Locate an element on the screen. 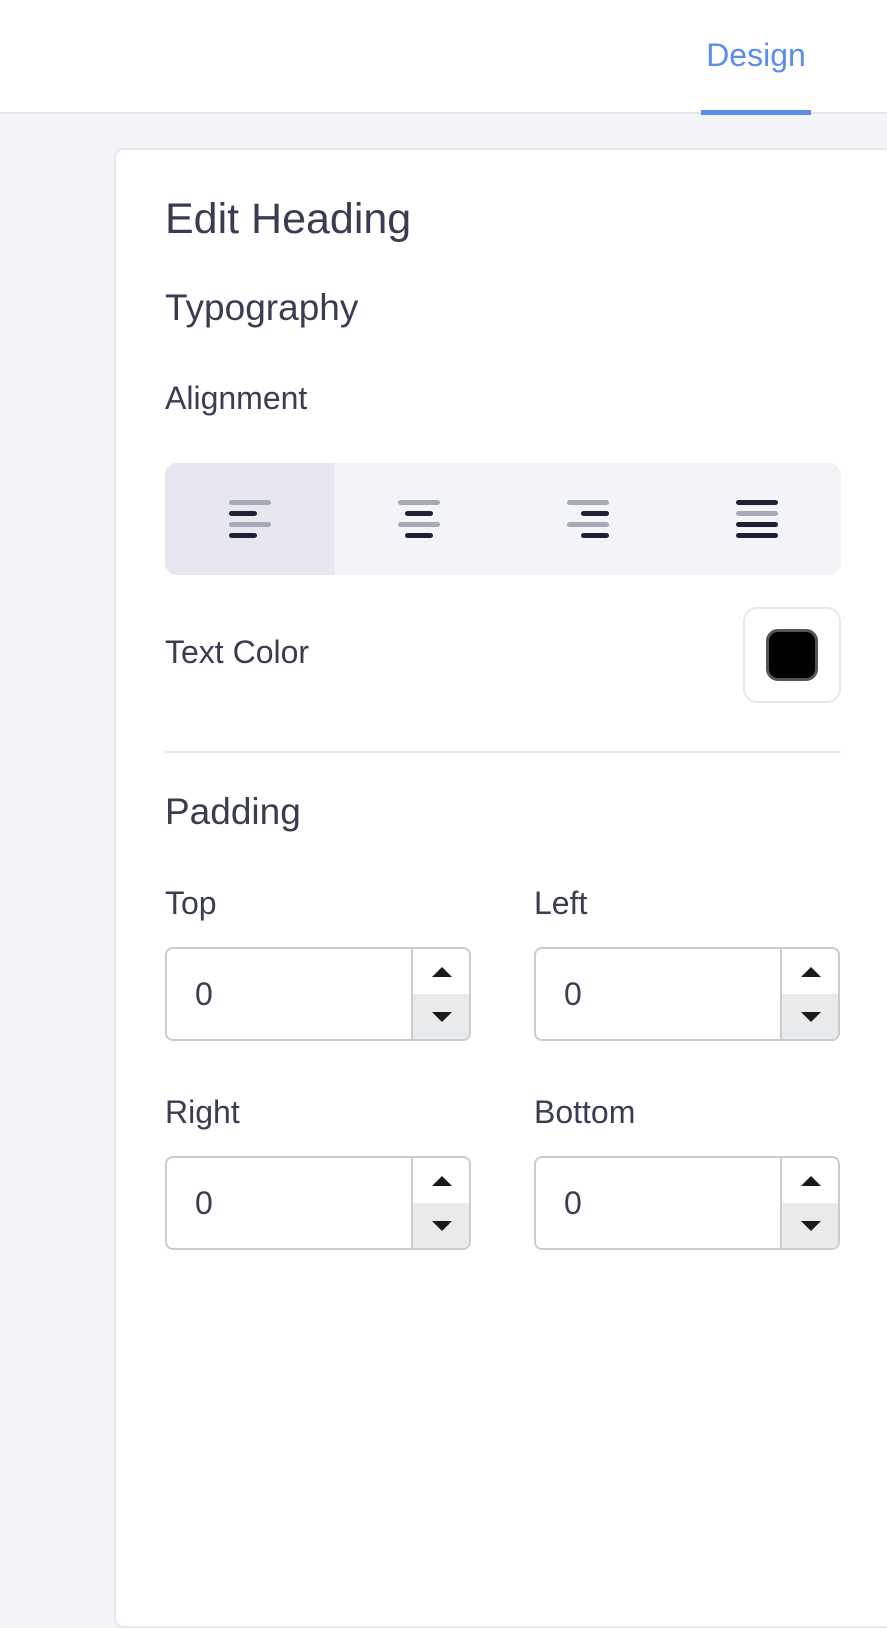 Image resolution: width=887 pixels, height=1628 pixels. align-right-icon is located at coordinates (587, 519).